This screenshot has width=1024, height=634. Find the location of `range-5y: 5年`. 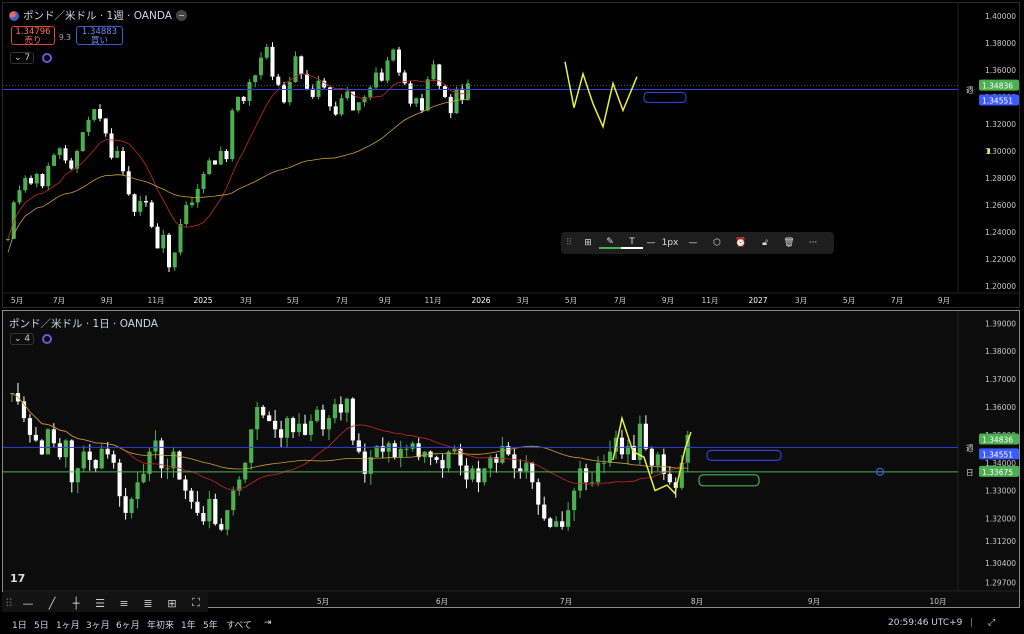

range-5y: 5年 is located at coordinates (210, 624).